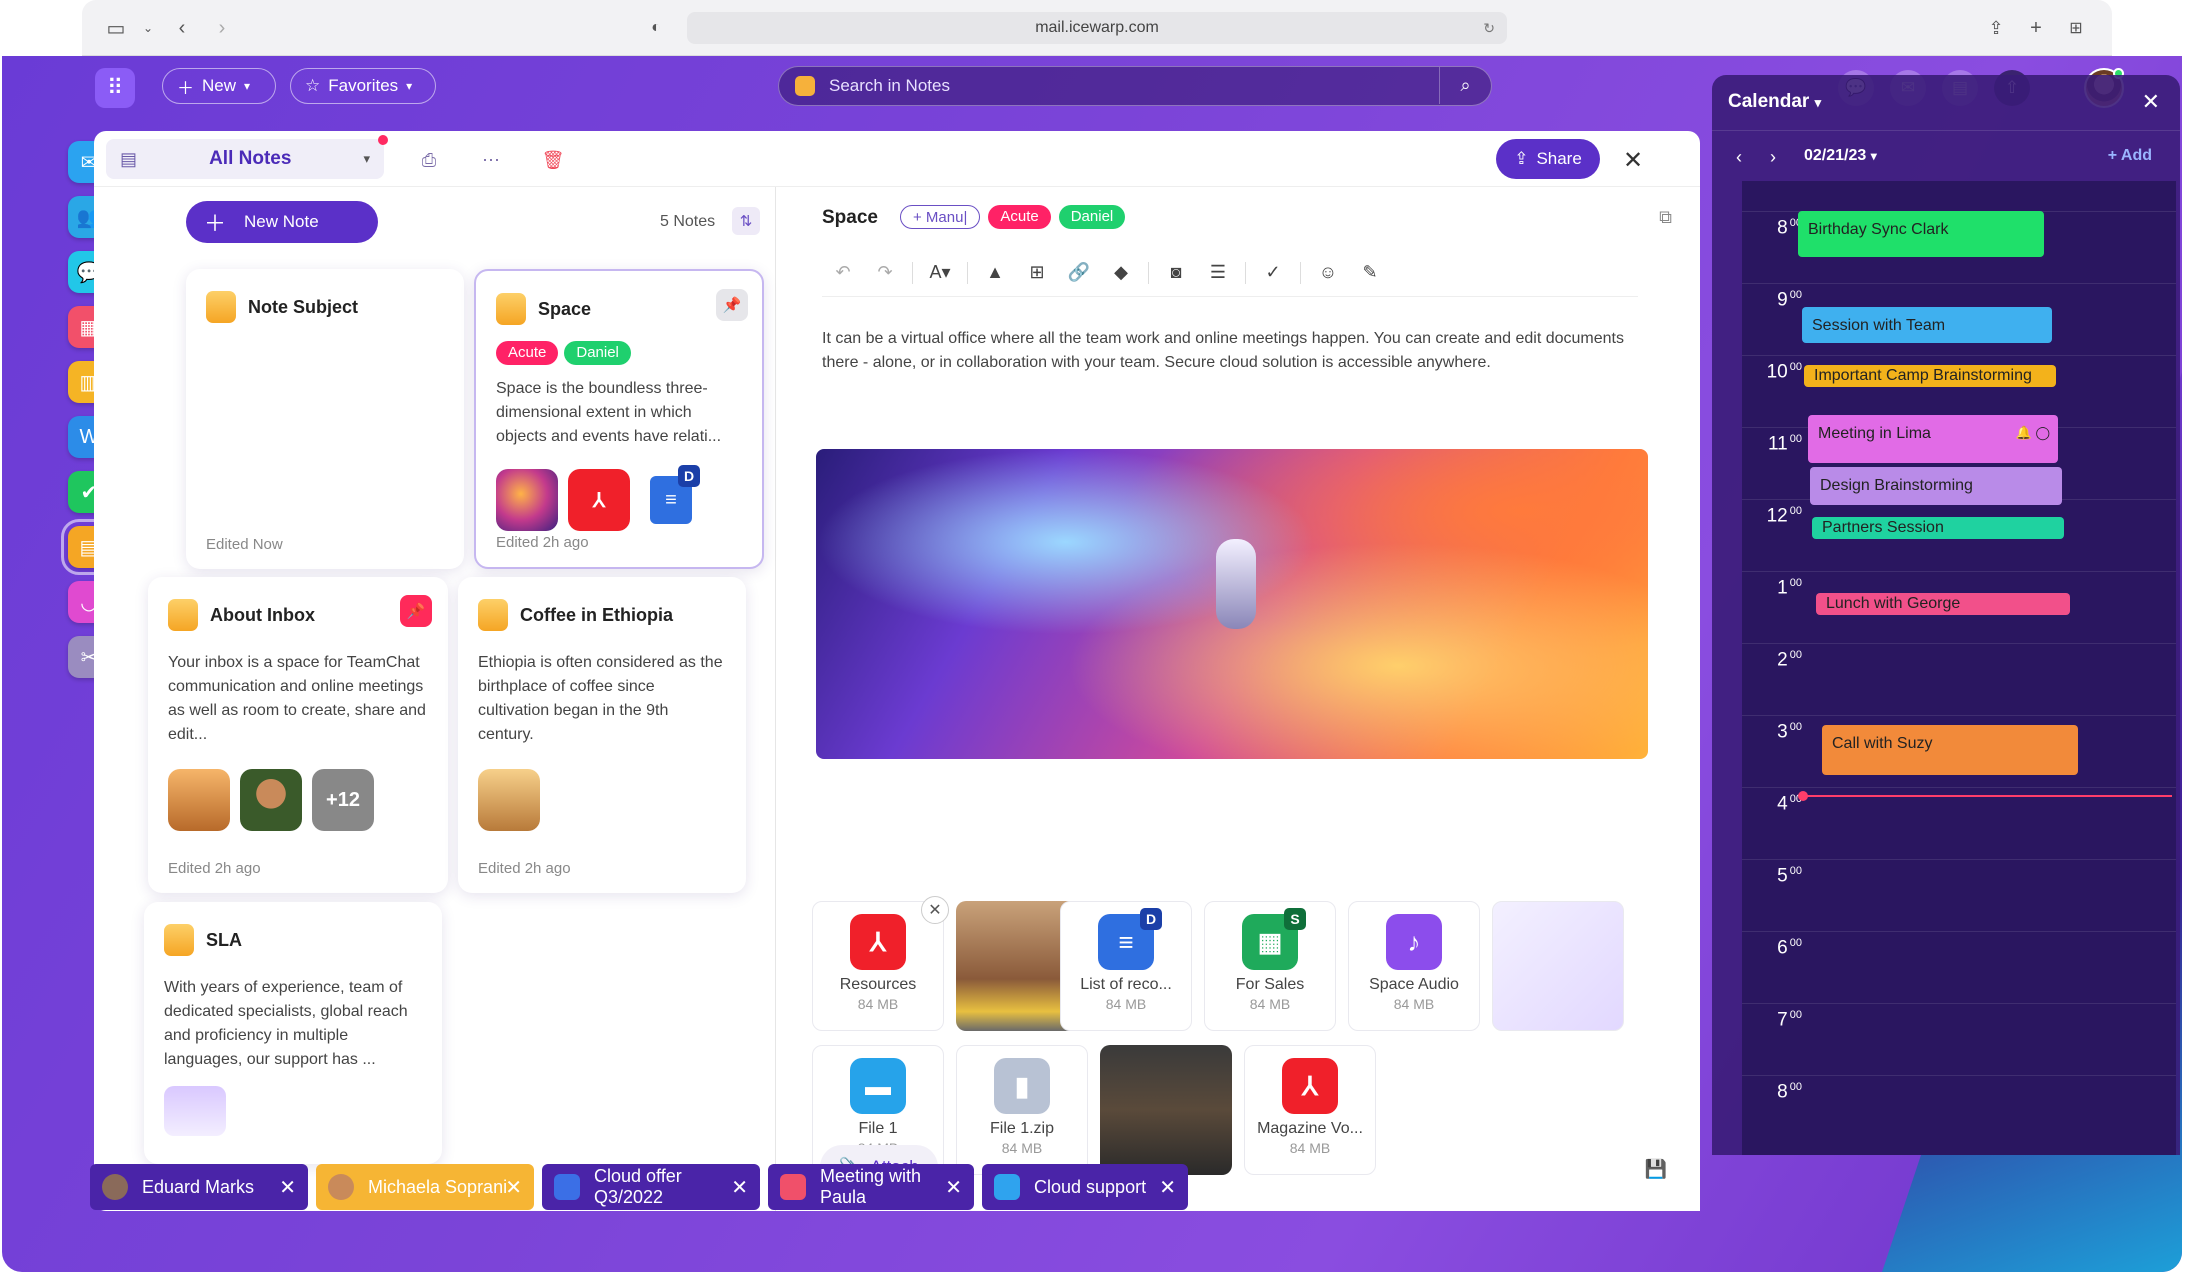  What do you see at coordinates (1097, 28) in the screenshot?
I see `url-bar: mail.icewarp.com ↻` at bounding box center [1097, 28].